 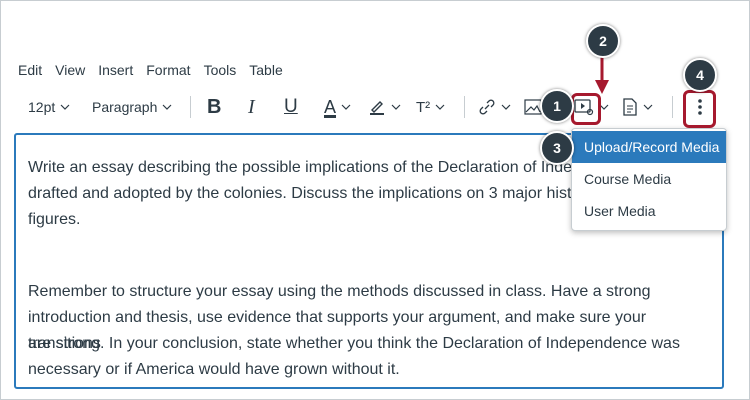 I want to click on bold-button: B, so click(x=214, y=107).